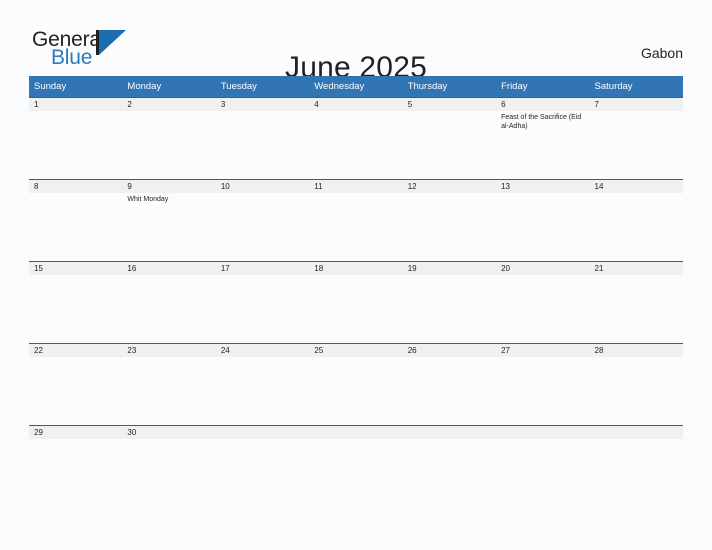 The height and width of the screenshot is (550, 712). I want to click on calendar-day-cell: 7, so click(636, 138).